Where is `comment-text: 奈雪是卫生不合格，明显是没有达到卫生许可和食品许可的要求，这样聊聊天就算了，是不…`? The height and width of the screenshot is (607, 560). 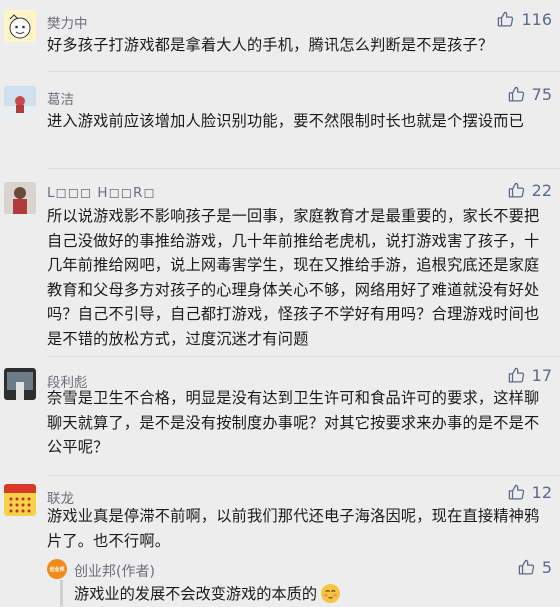
comment-text: 奈雪是卫生不合格，明显是没有达到卫生许可和食品许可的要求，这样聊聊天就算了，是不… is located at coordinates (293, 423).